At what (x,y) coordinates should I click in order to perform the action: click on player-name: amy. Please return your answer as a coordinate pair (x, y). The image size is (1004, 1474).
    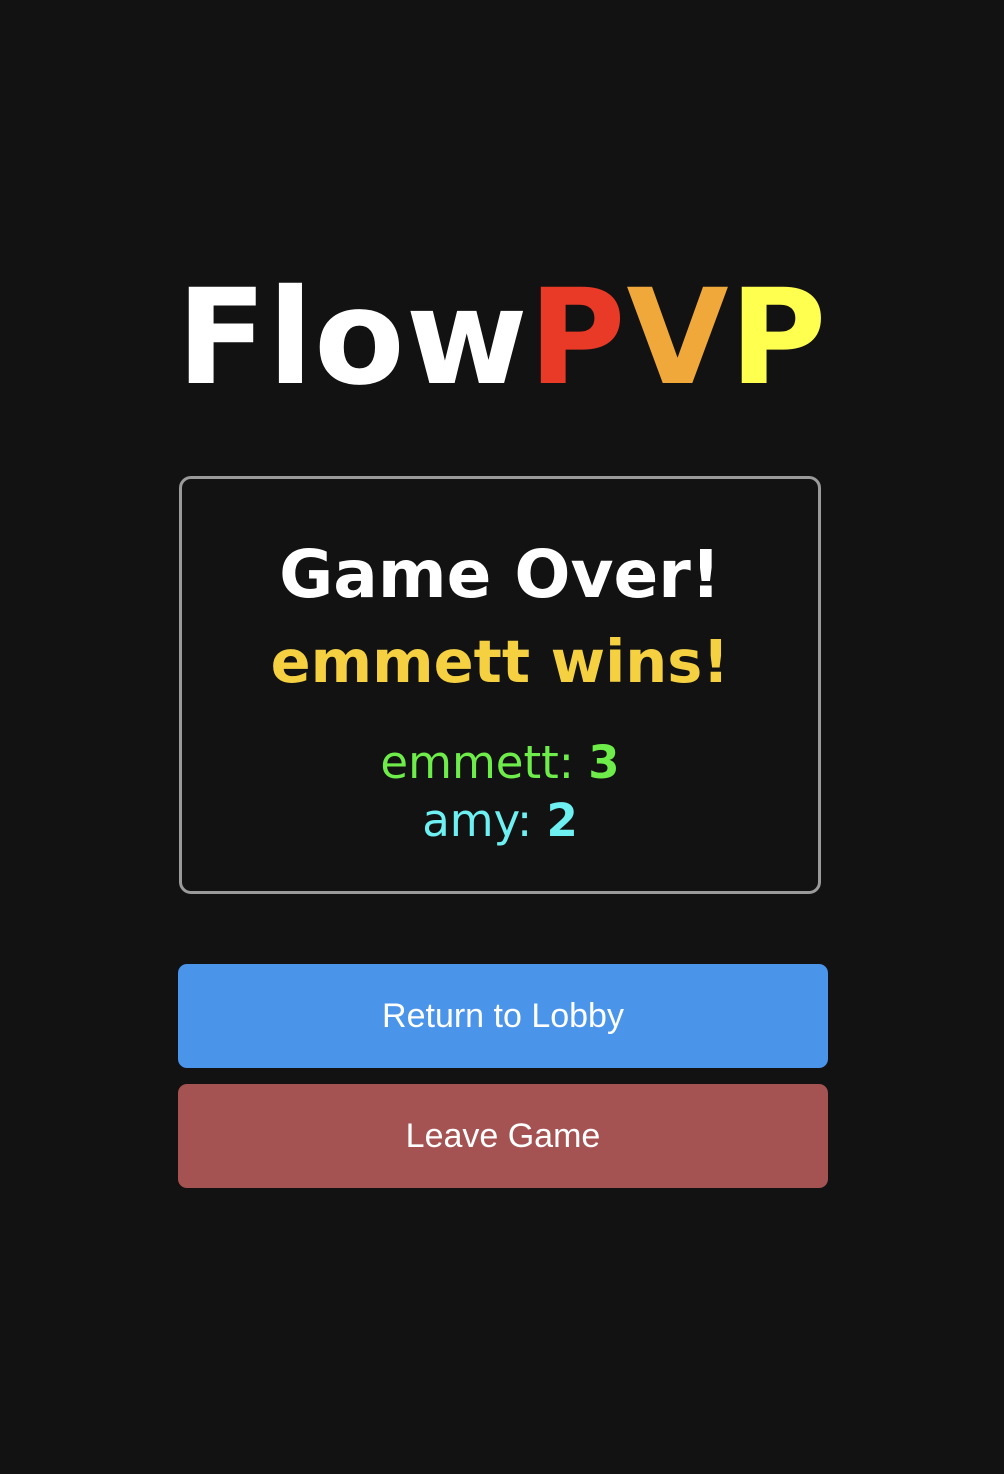
    Looking at the image, I should click on (469, 820).